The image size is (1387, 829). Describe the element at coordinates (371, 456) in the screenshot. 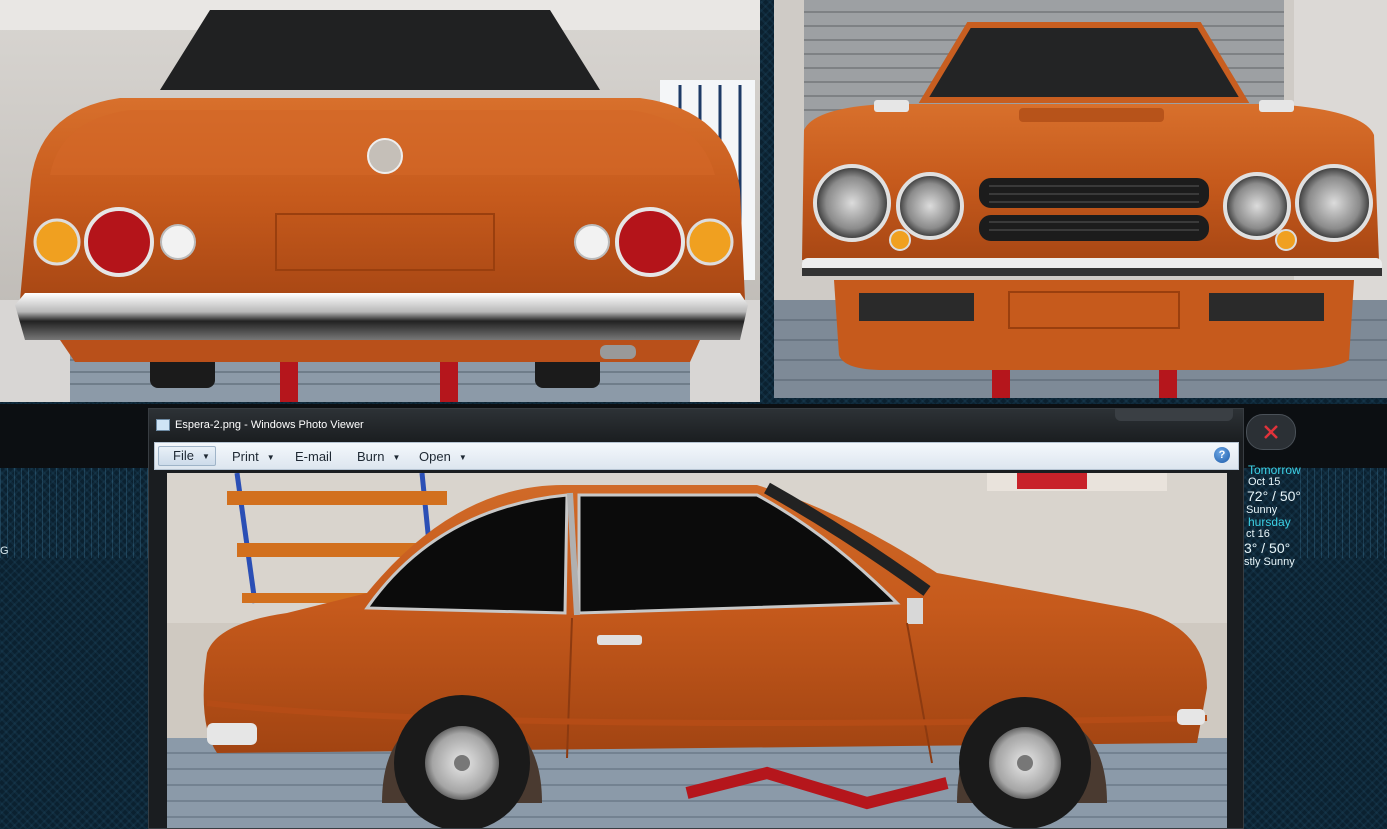

I see `menu-burn-label: Burn` at that location.